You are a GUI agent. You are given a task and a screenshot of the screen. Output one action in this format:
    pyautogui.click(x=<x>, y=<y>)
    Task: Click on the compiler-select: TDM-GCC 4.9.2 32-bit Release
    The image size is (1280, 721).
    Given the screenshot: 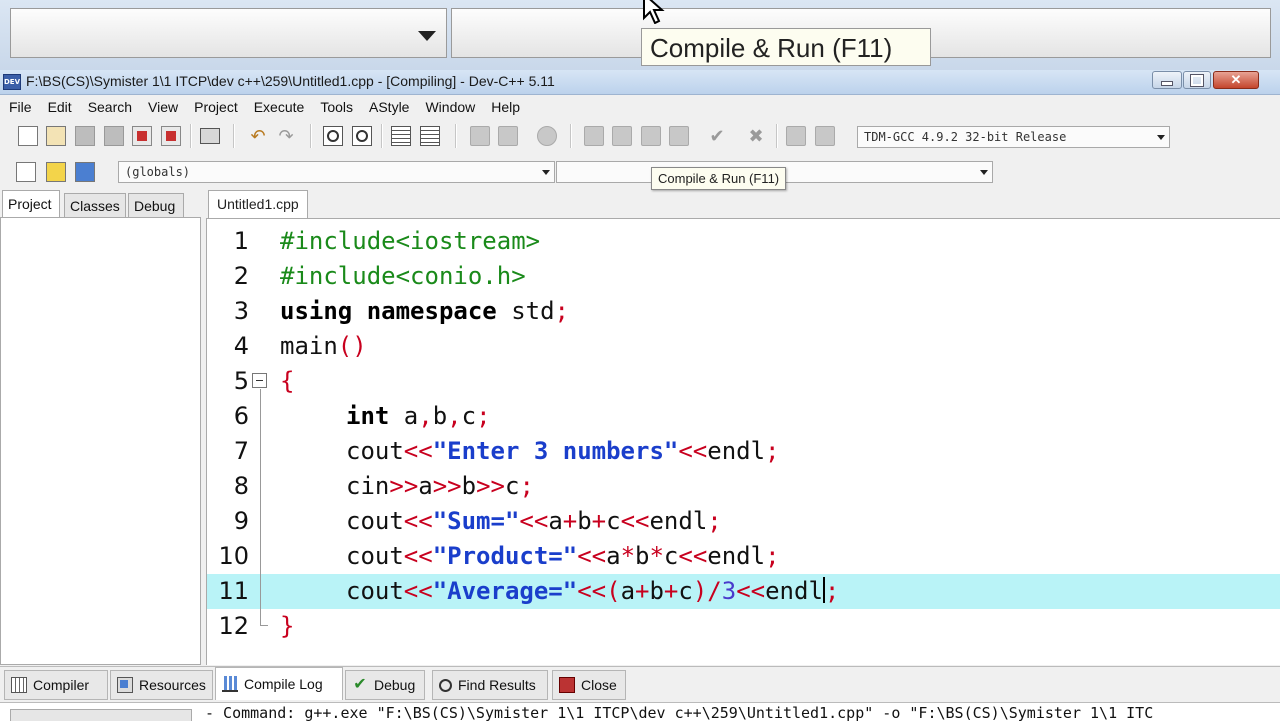 What is the action you would take?
    pyautogui.click(x=1013, y=137)
    